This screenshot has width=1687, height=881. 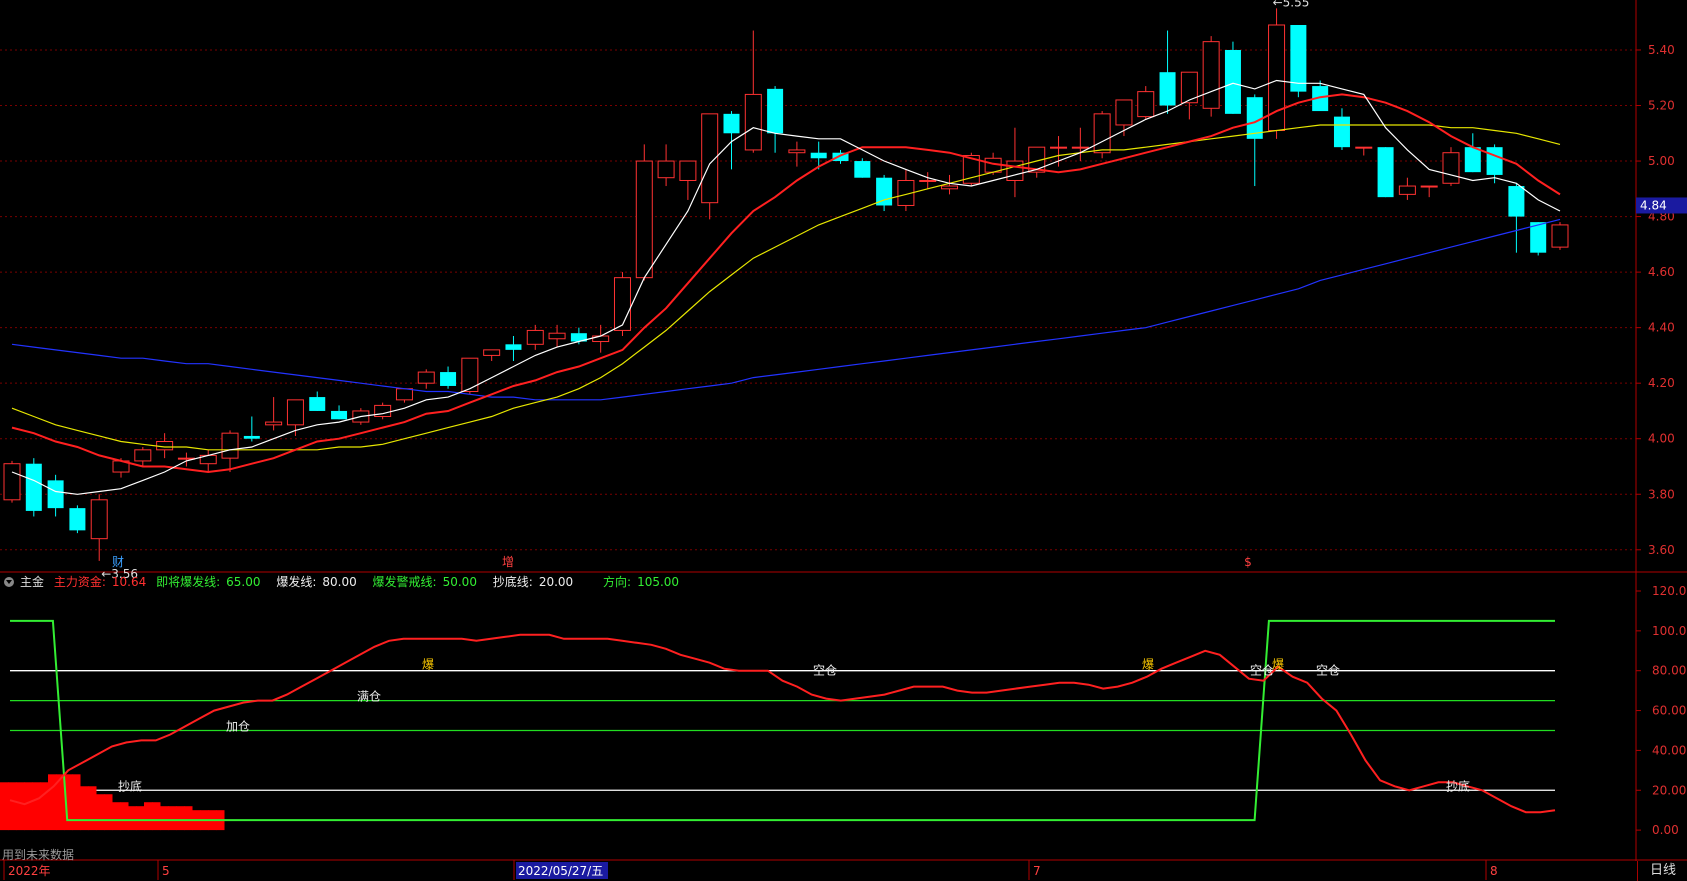 I want to click on indicator-annotation: 满仓, so click(x=369, y=697).